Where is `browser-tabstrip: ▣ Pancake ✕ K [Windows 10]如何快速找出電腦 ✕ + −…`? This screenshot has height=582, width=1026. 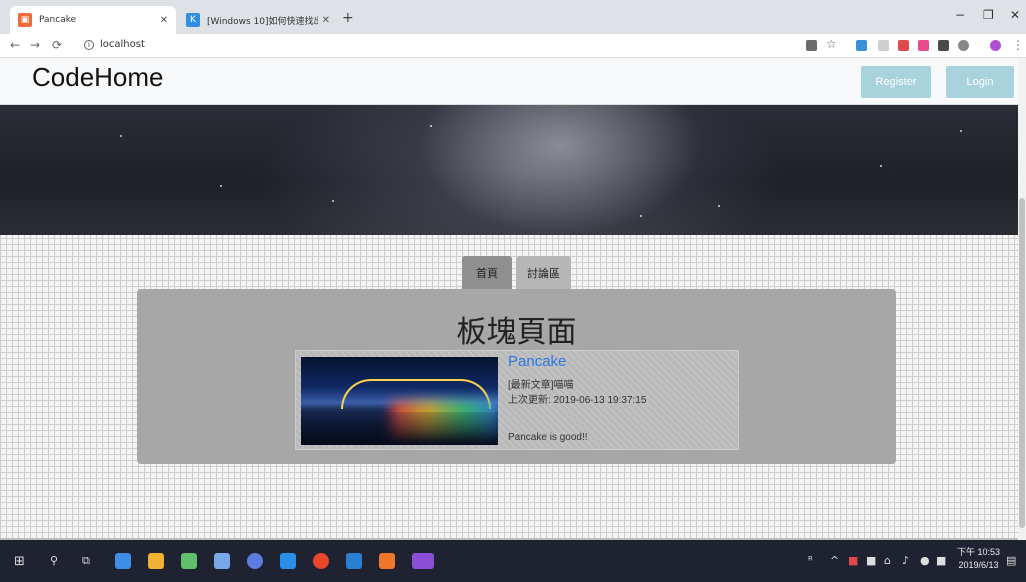 browser-tabstrip: ▣ Pancake ✕ K [Windows 10]如何快速找出電腦 ✕ + −… is located at coordinates (513, 17).